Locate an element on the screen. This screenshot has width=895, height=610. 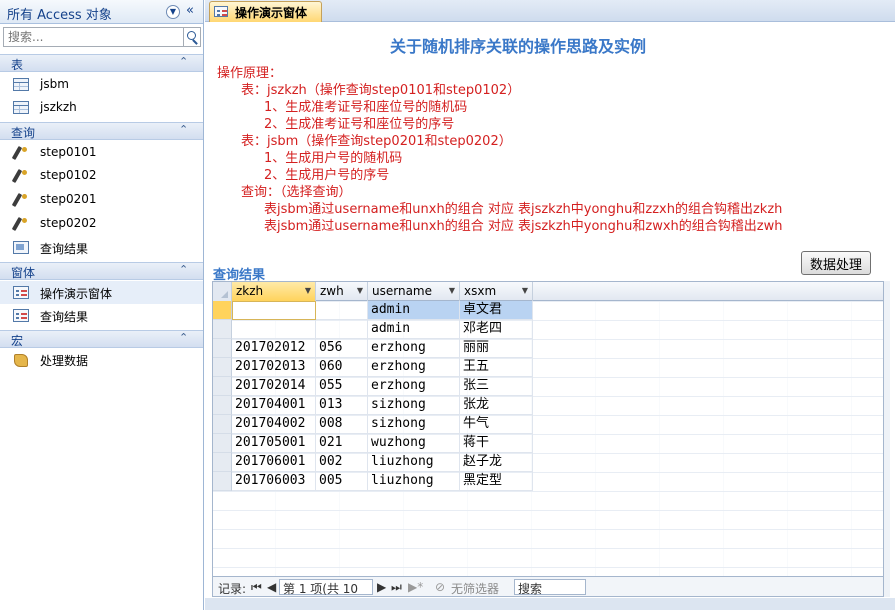
table-row: 201702014 055 erzhong 张三 is located at coordinates (373, 386).